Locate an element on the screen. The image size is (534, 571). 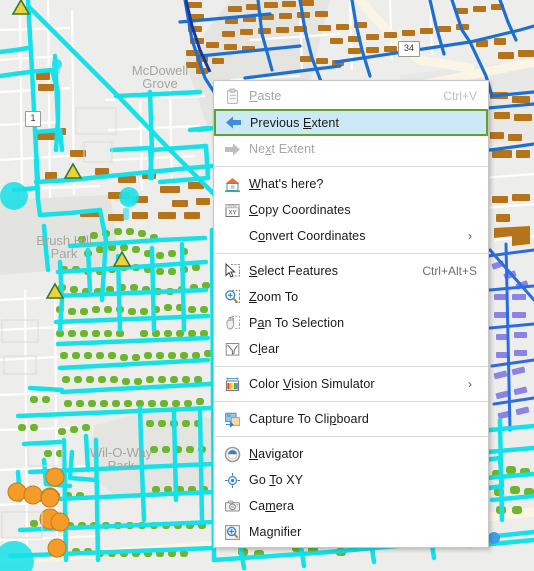
menu-item-color-vision-simulator: Color Vision Simulator › is located at coordinates (351, 384).